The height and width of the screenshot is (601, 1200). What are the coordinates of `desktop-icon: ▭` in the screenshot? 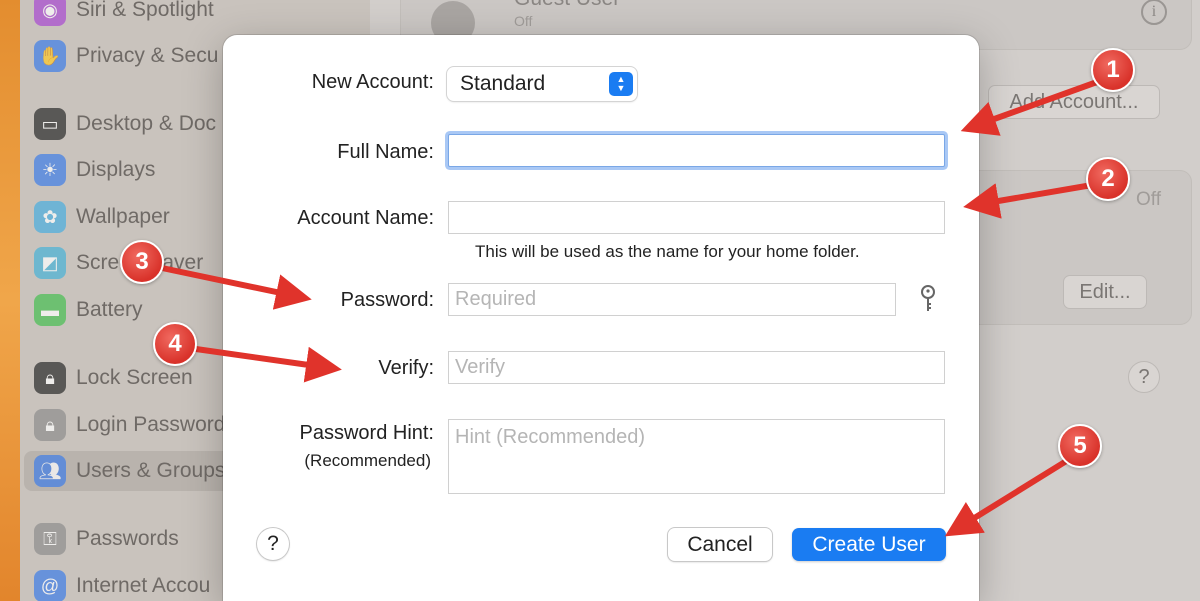 It's located at (50, 124).